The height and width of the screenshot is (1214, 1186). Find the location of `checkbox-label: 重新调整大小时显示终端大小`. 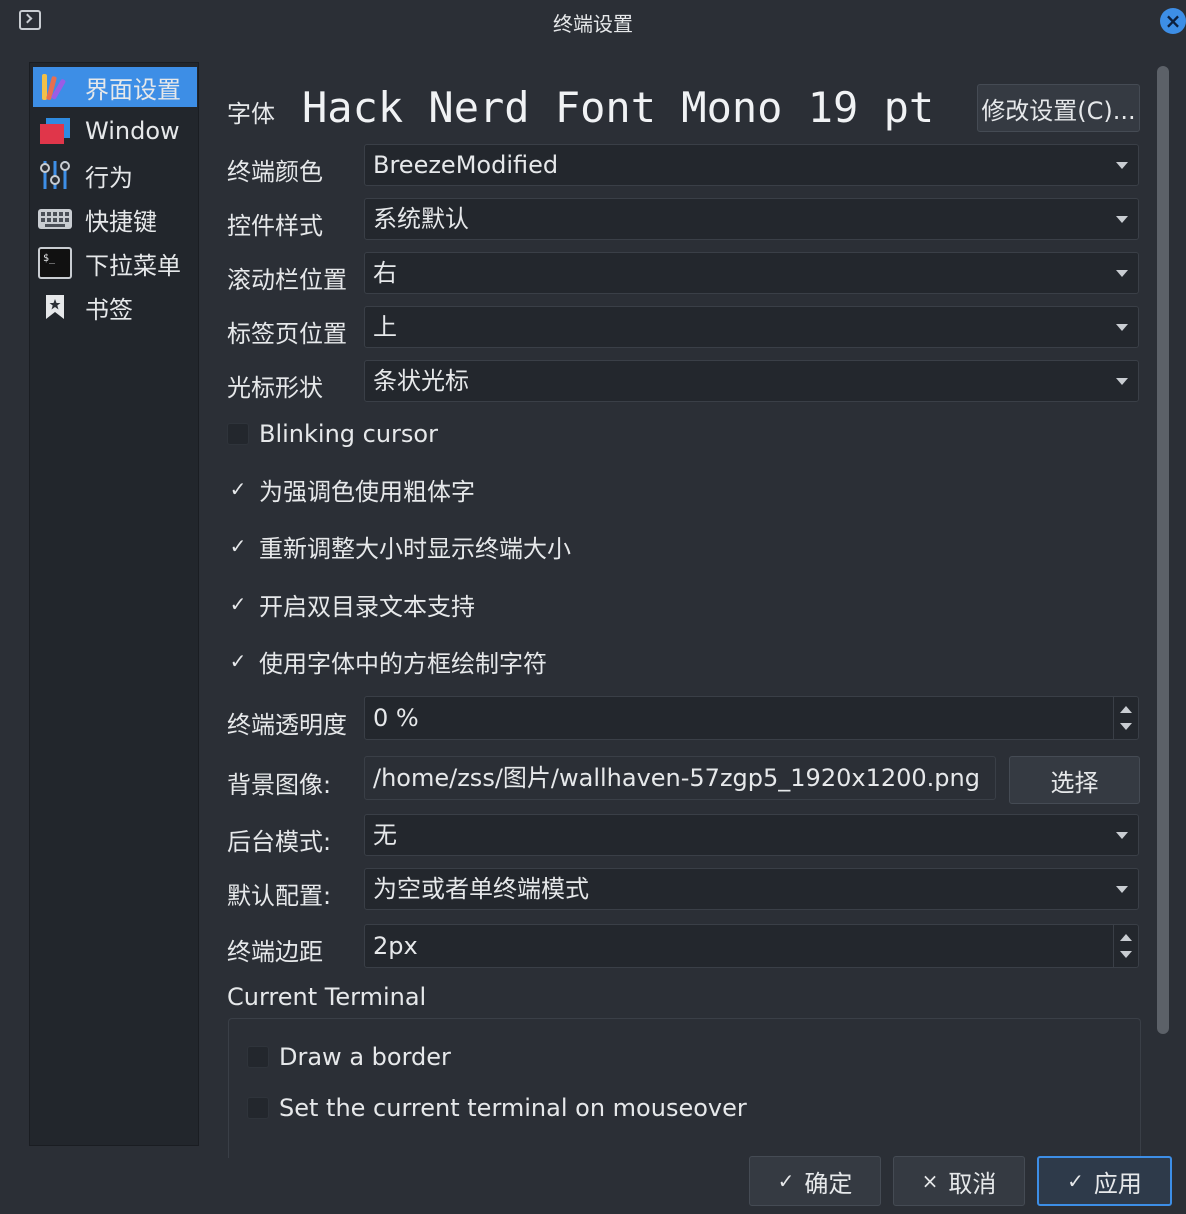

checkbox-label: 重新调整大小时显示终端大小 is located at coordinates (415, 548).